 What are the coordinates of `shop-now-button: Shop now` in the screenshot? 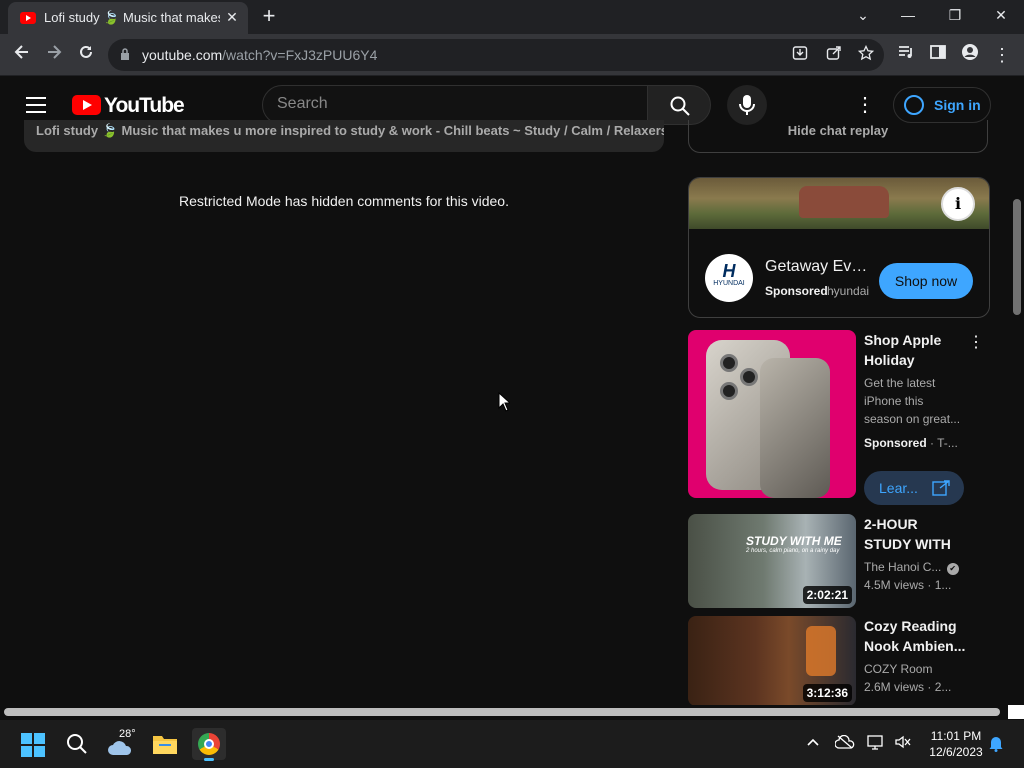 It's located at (926, 281).